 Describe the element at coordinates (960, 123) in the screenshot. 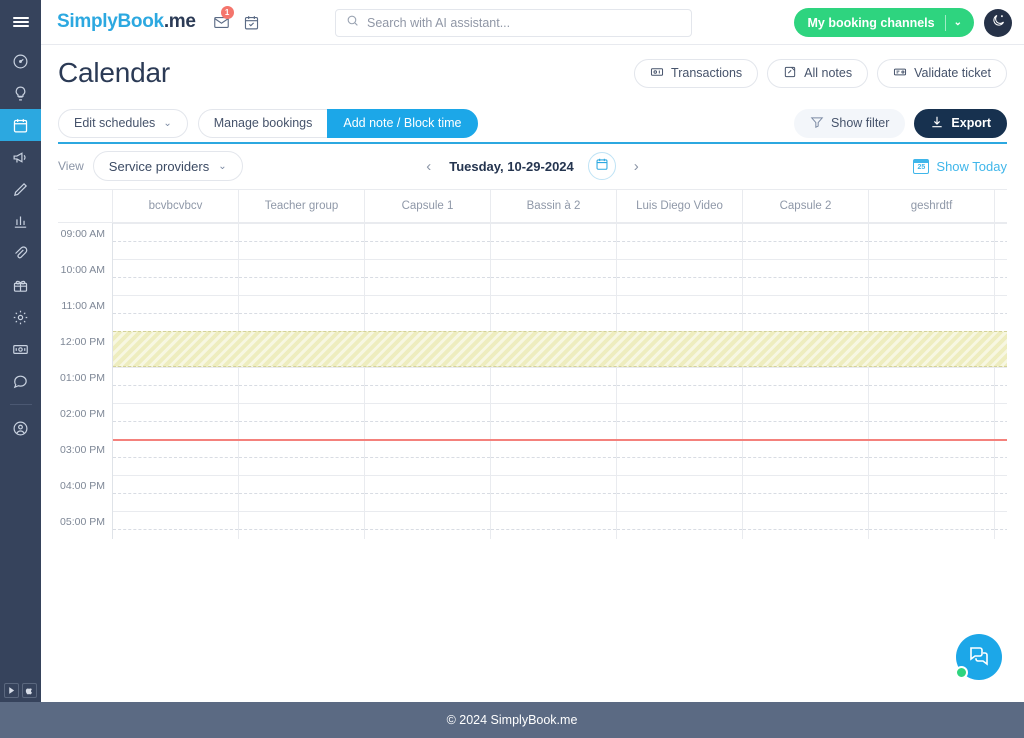

I see `export-button: Export` at that location.